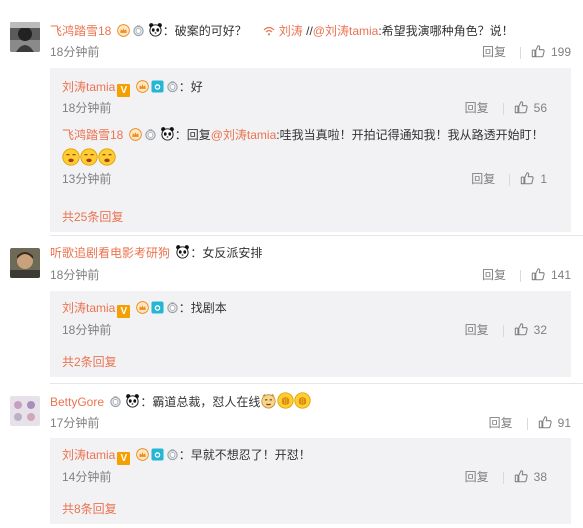  Describe the element at coordinates (110, 253) in the screenshot. I see `comment-username: 听歌追剧看电影考研狗` at that location.